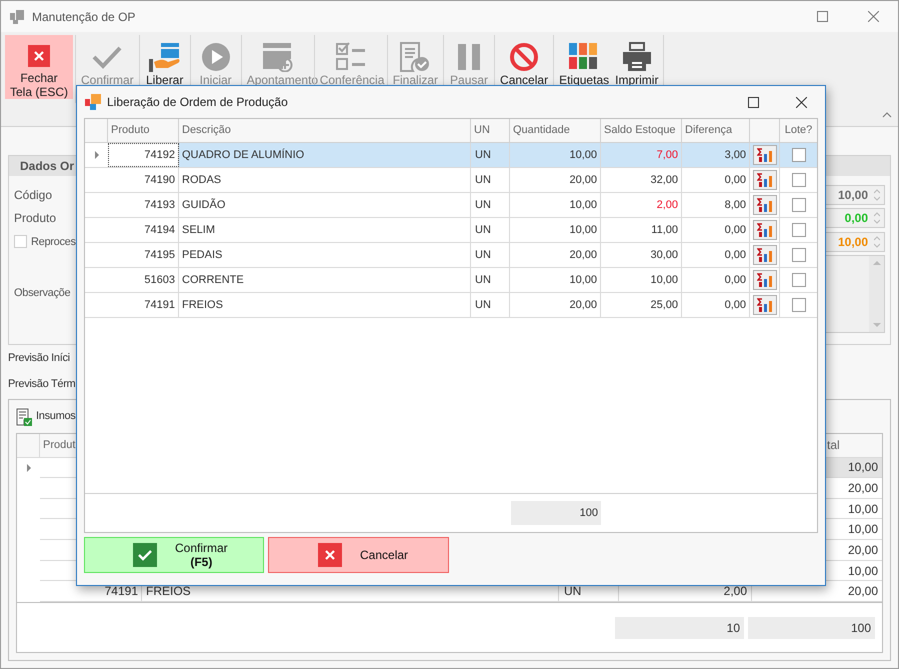 This screenshot has width=899, height=669. What do you see at coordinates (42, 294) in the screenshot?
I see `field-label: Observaçõe` at bounding box center [42, 294].